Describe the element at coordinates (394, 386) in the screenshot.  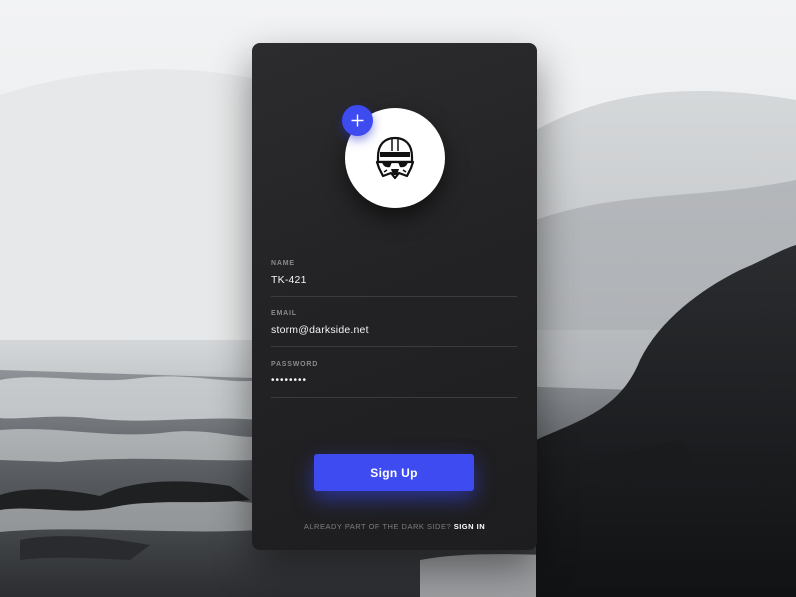
I see `password-input: ••••••••` at that location.